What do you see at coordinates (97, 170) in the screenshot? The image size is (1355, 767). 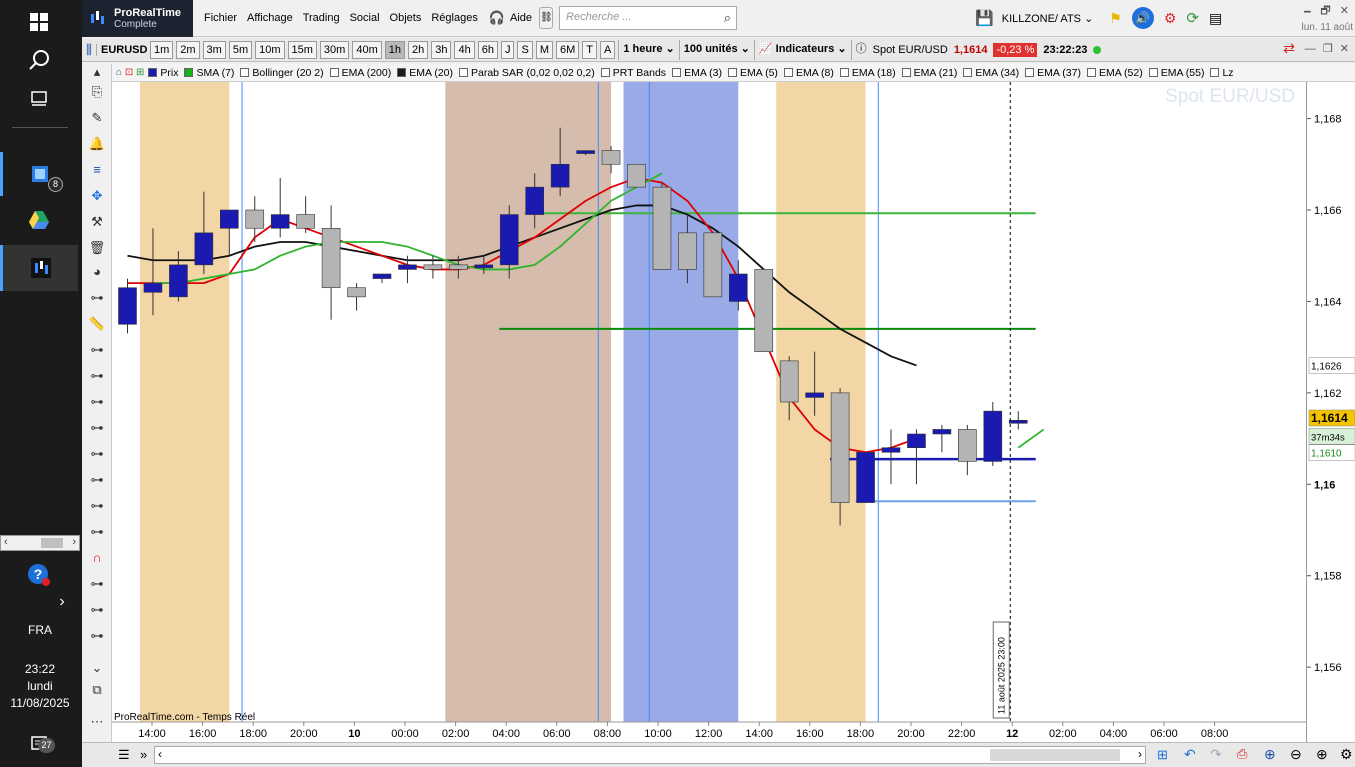 I see `fibonacci-icon: ≡` at bounding box center [97, 170].